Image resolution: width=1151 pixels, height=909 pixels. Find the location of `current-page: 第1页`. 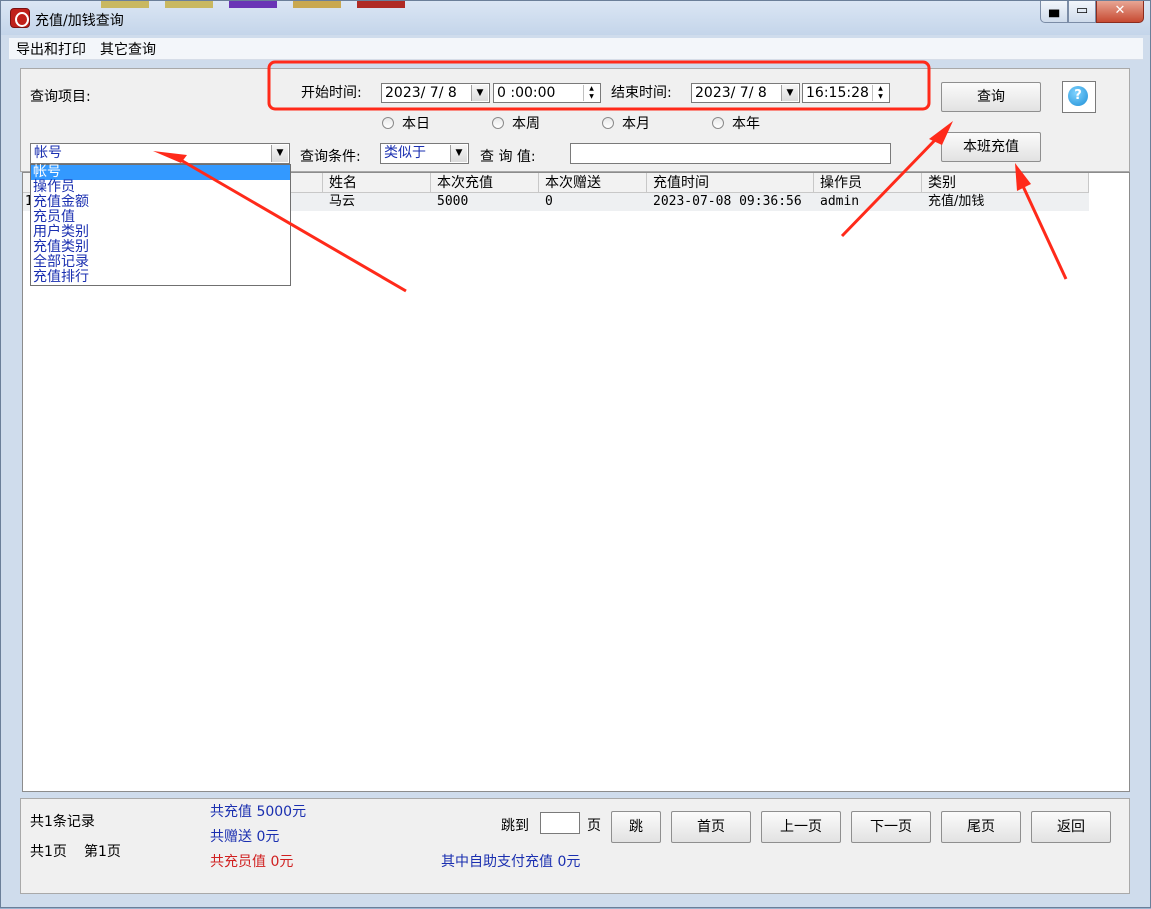

current-page: 第1页 is located at coordinates (102, 852).